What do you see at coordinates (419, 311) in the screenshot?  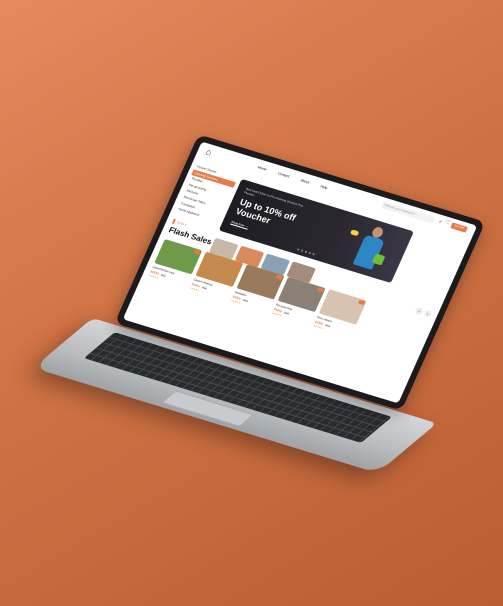 I see `arrow-left-icon: ‹` at bounding box center [419, 311].